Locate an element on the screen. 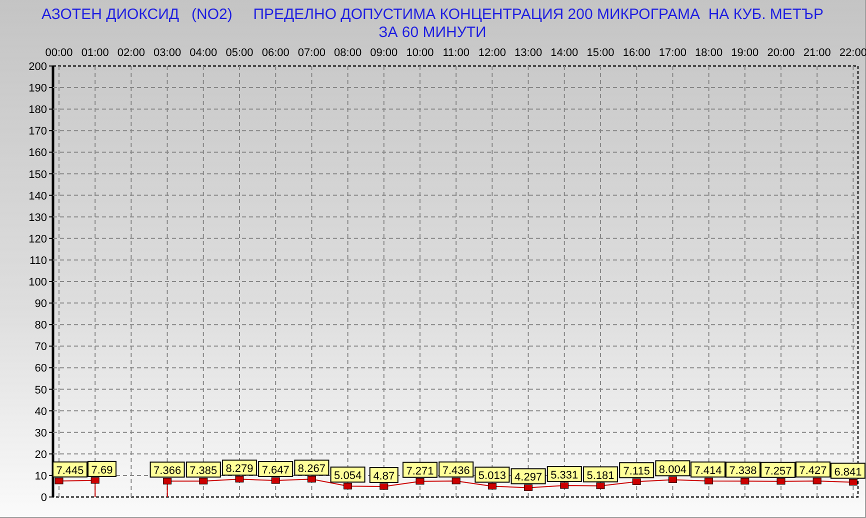  x-tick-label: 00:00 is located at coordinates (59, 53).